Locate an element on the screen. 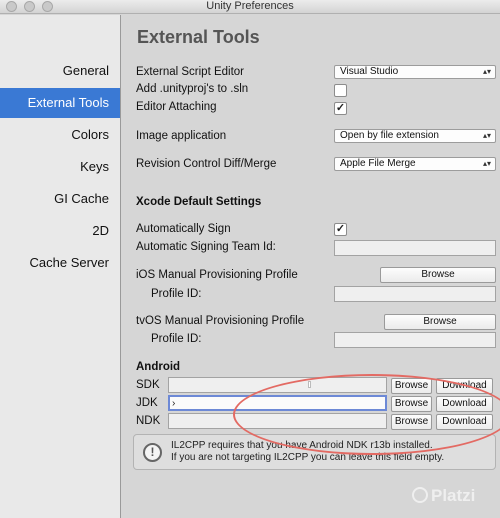 The image size is (500, 518). ndk-label: NDK is located at coordinates (148, 421).